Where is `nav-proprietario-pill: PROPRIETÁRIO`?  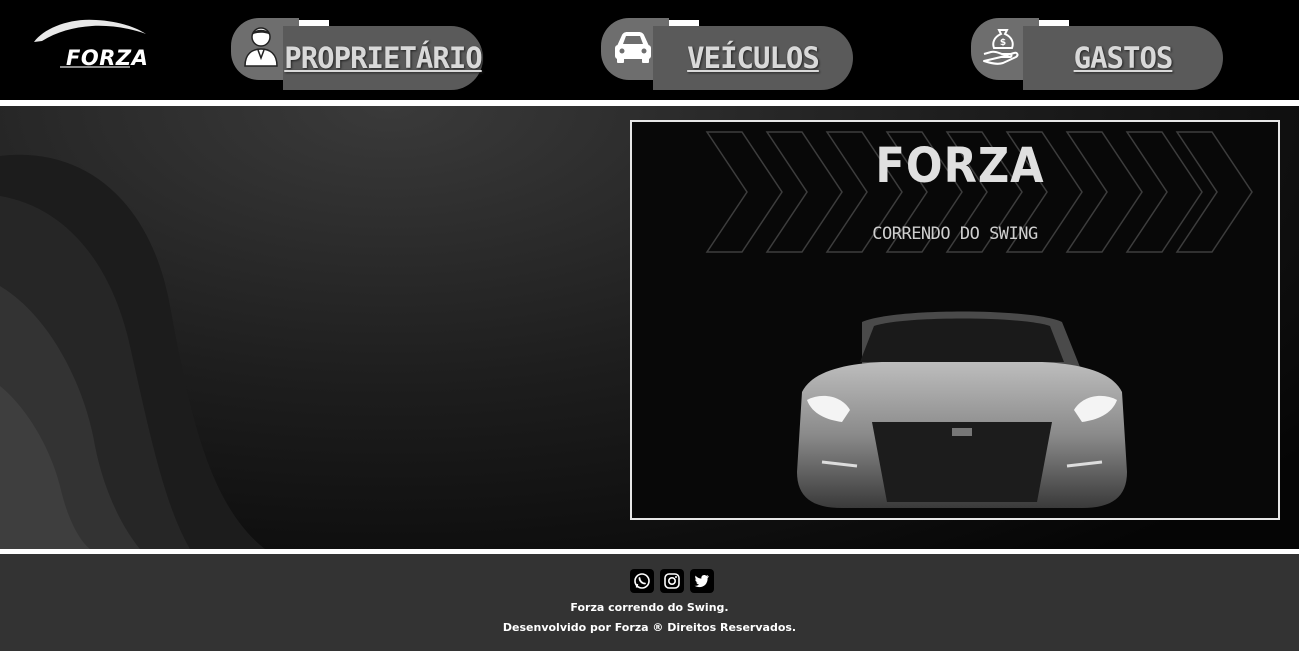
nav-proprietario-pill: PROPRIETÁRIO is located at coordinates (383, 58).